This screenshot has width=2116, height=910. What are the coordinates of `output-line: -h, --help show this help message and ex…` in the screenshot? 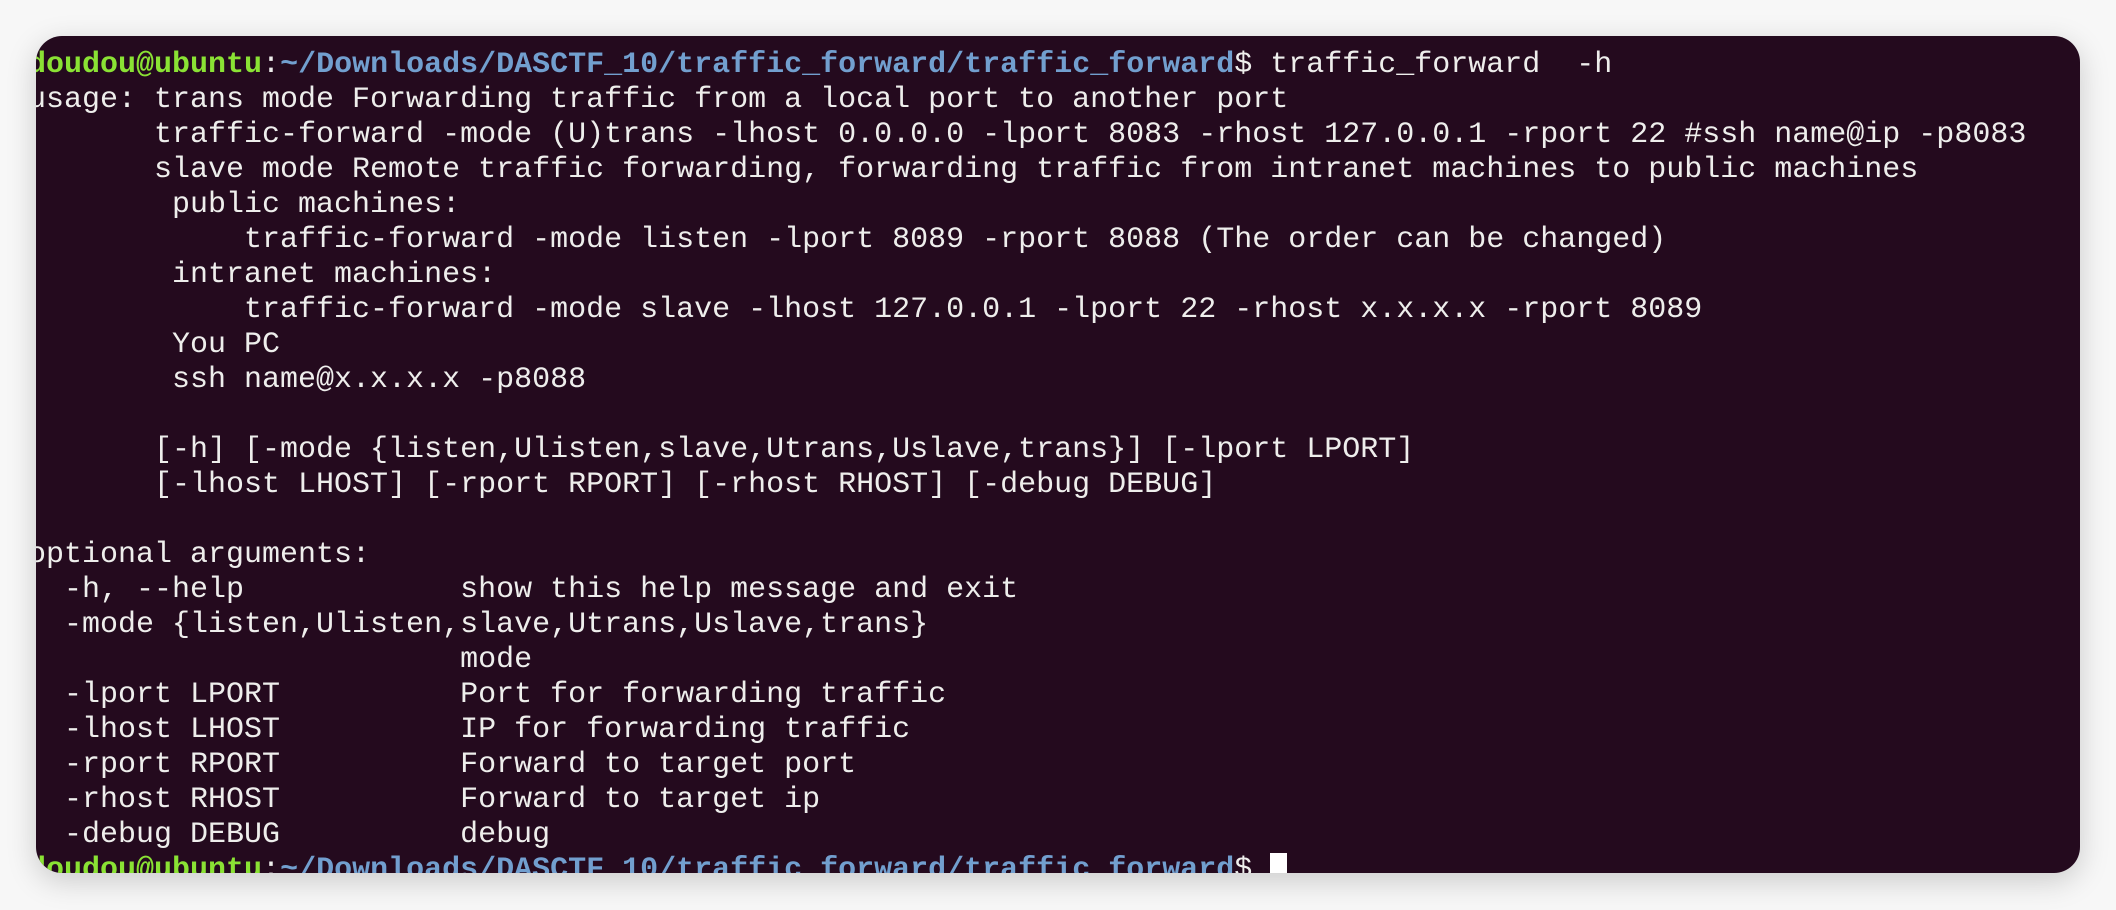 It's located at (527, 590).